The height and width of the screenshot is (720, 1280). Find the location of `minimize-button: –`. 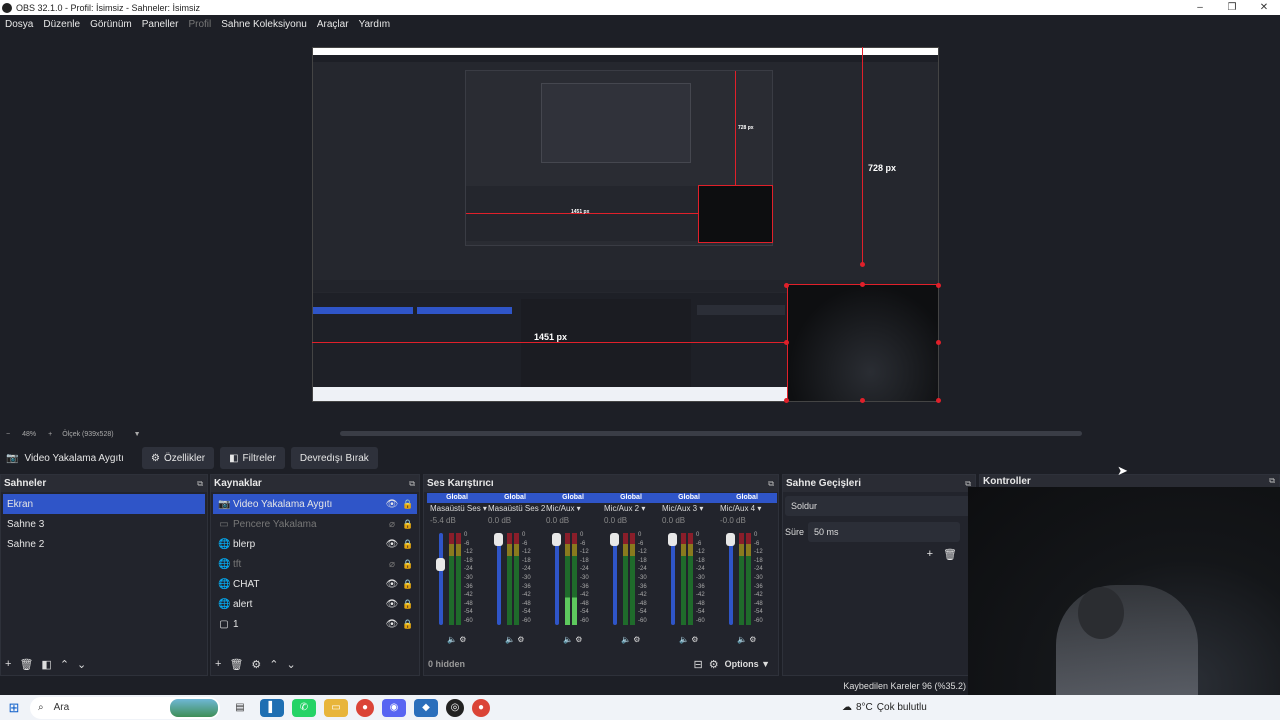

minimize-button: – is located at coordinates (1200, 7).